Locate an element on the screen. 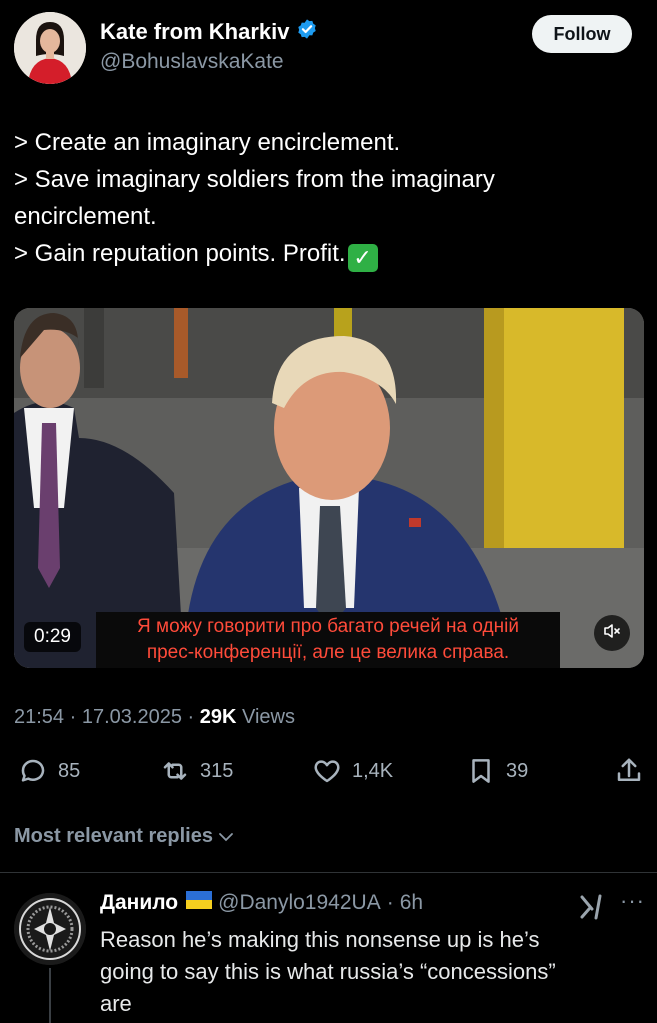  thread-line is located at coordinates (50, 995).